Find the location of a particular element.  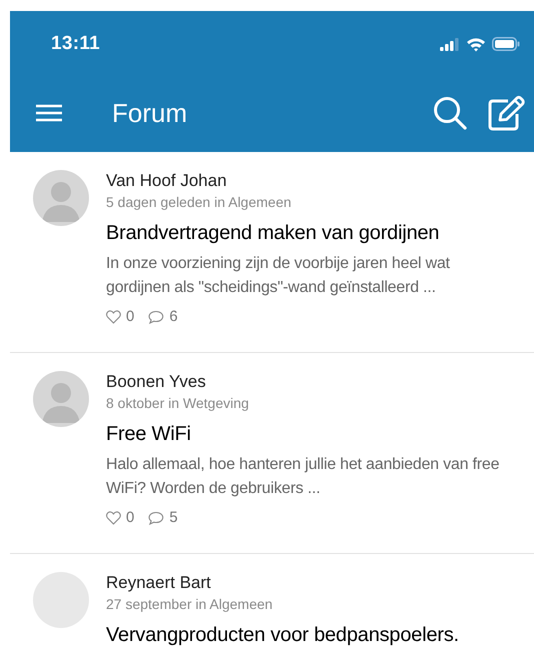

wifi-icon is located at coordinates (476, 44).